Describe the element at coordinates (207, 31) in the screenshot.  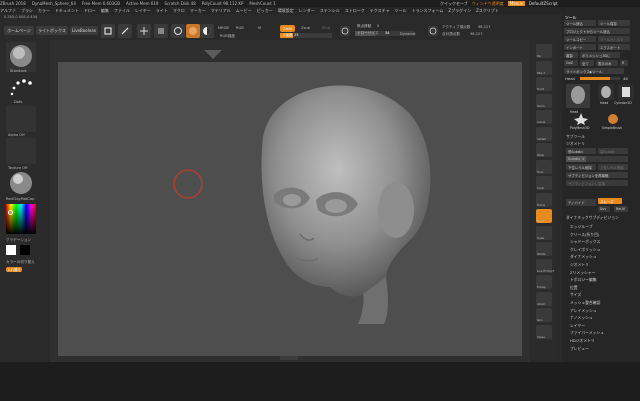
I see `color-picker-button` at that location.